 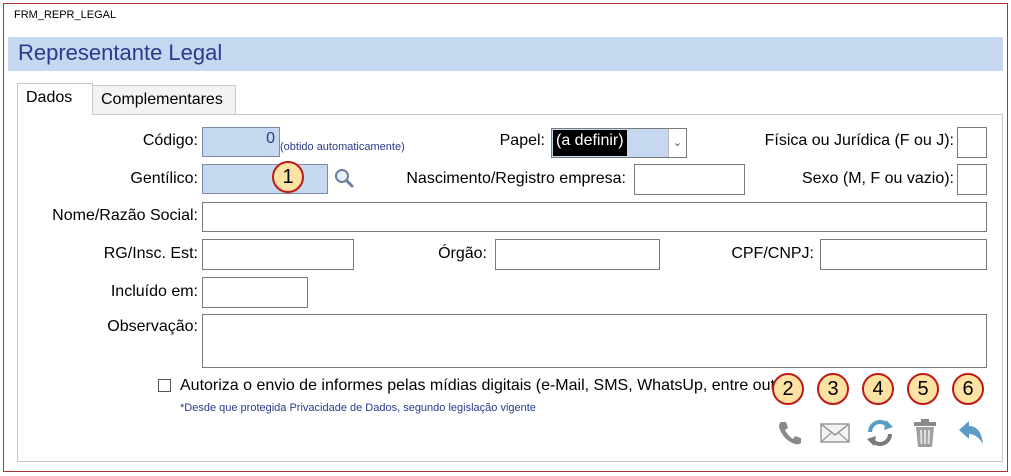 I want to click on rg-field, so click(x=278, y=254).